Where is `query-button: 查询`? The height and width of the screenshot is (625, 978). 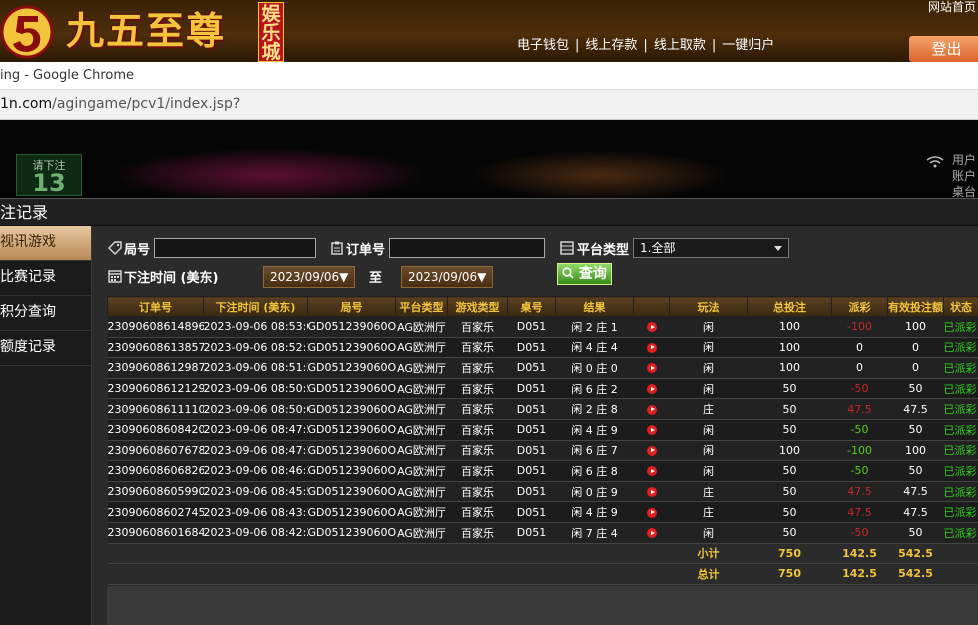 query-button: 查询 is located at coordinates (584, 274).